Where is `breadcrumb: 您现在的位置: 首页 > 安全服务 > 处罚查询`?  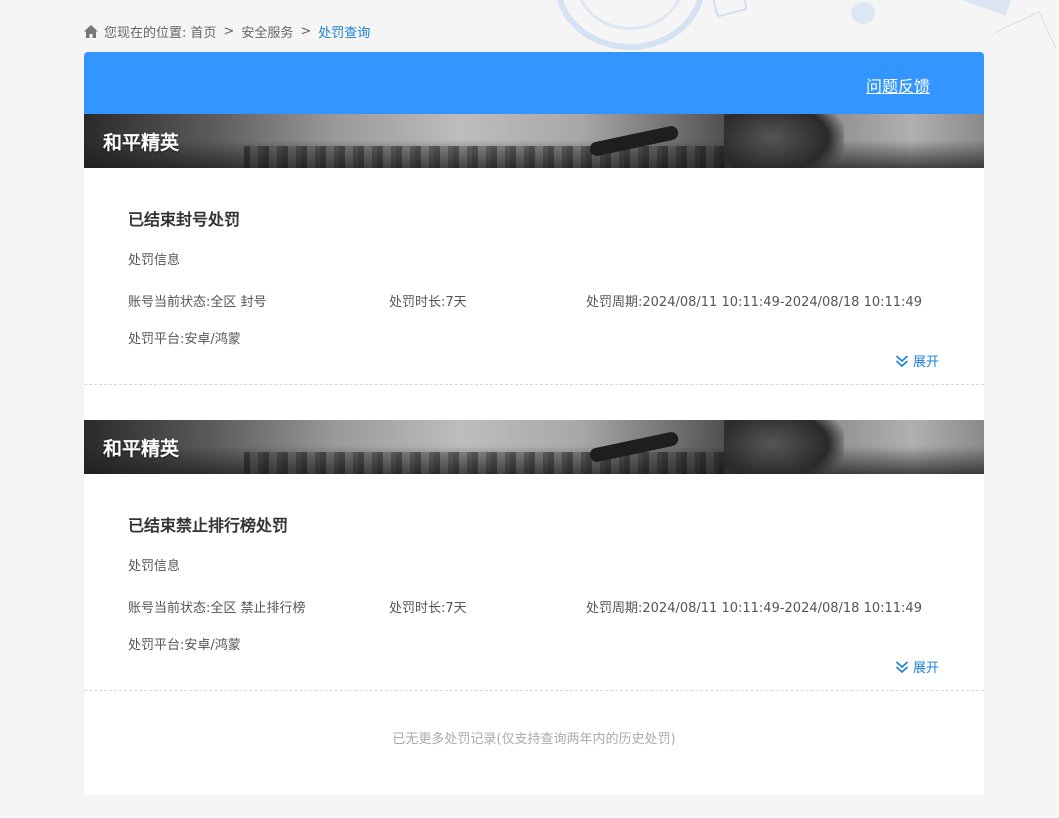 breadcrumb: 您现在的位置: 首页 > 安全服务 > 处罚查询 is located at coordinates (227, 31).